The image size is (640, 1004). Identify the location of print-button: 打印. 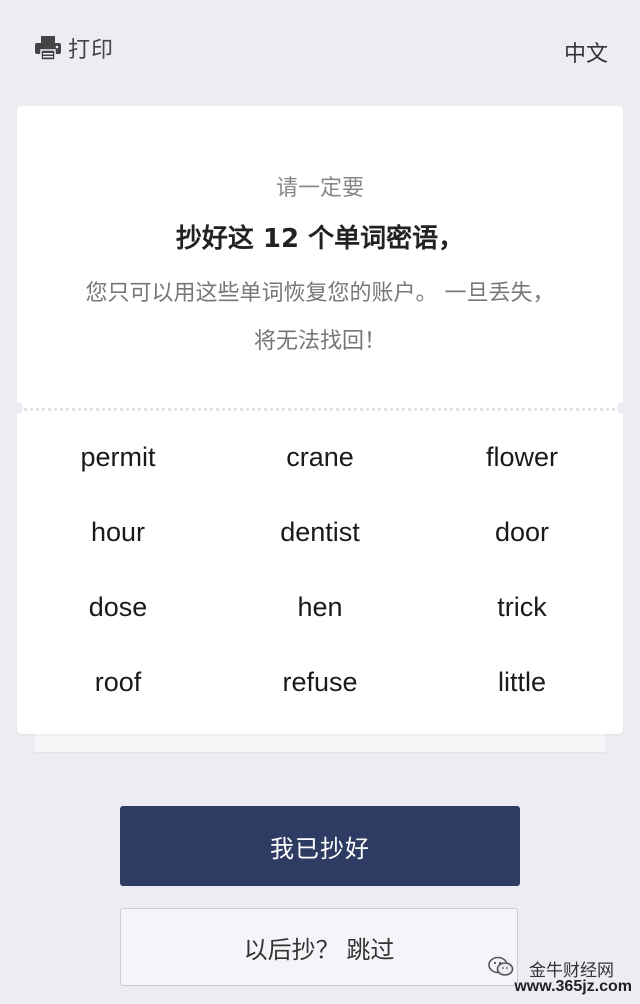
(74, 48).